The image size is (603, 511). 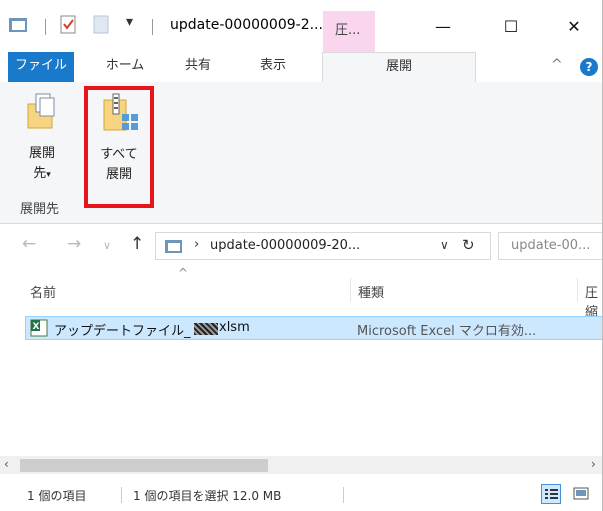 I want to click on excel-file-icon: X, so click(x=39, y=328).